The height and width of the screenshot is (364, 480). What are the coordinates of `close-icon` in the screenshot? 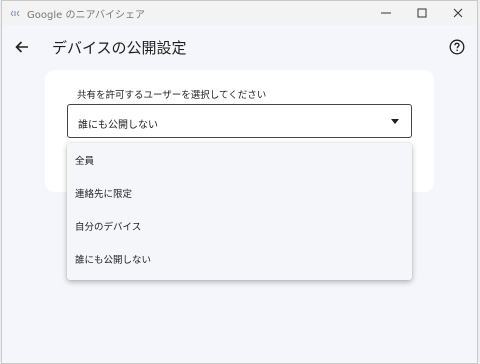 It's located at (458, 13).